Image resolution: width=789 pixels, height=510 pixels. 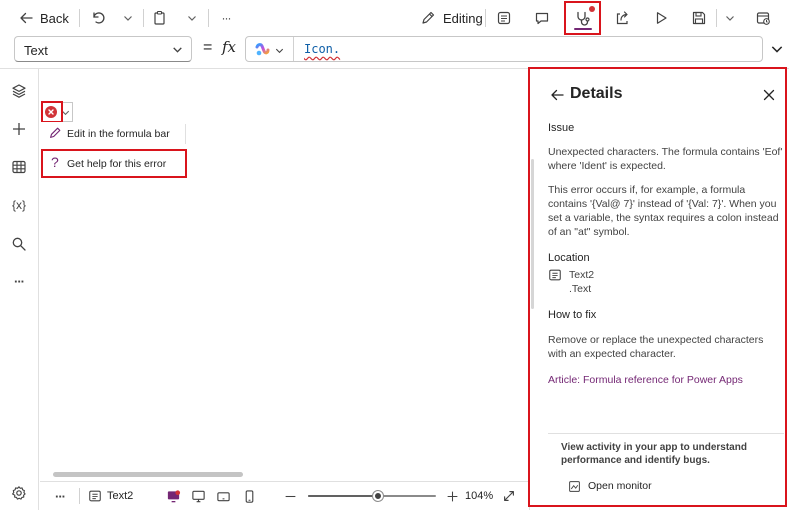 I want to click on save-button, so click(x=699, y=18).